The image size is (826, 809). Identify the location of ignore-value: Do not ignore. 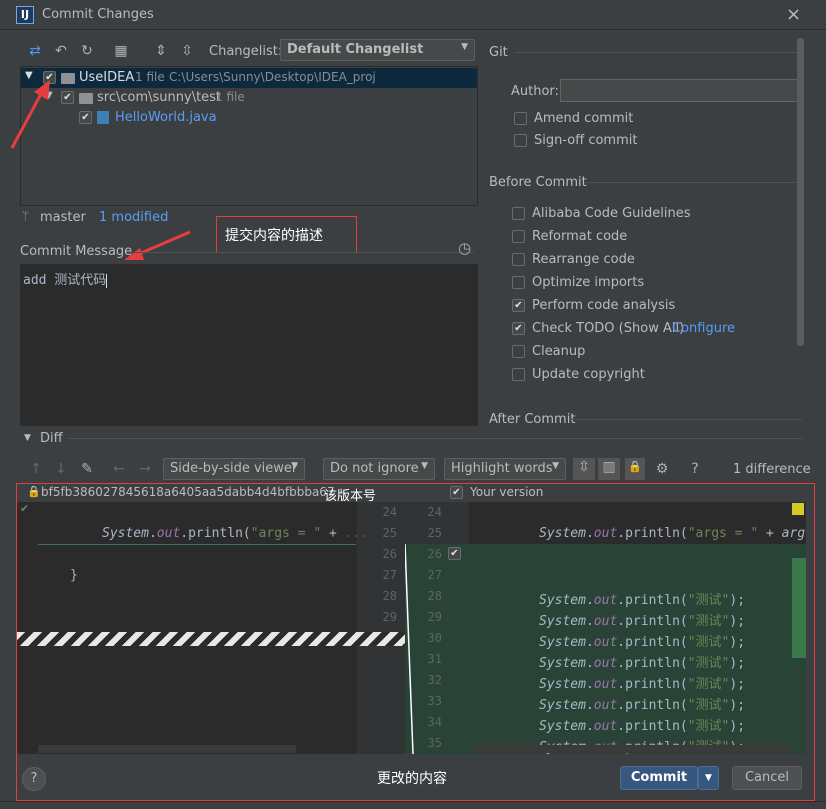
(374, 468).